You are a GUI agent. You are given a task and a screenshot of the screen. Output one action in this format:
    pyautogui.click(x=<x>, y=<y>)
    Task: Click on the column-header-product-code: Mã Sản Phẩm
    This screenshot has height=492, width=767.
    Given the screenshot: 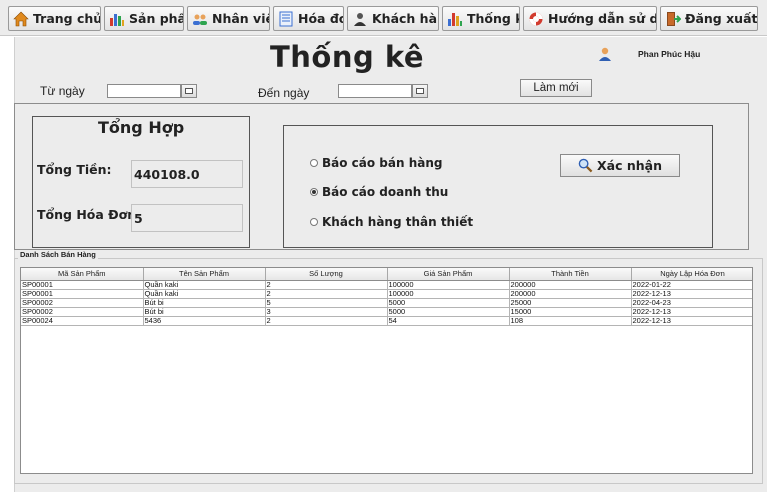 What is the action you would take?
    pyautogui.click(x=82, y=274)
    